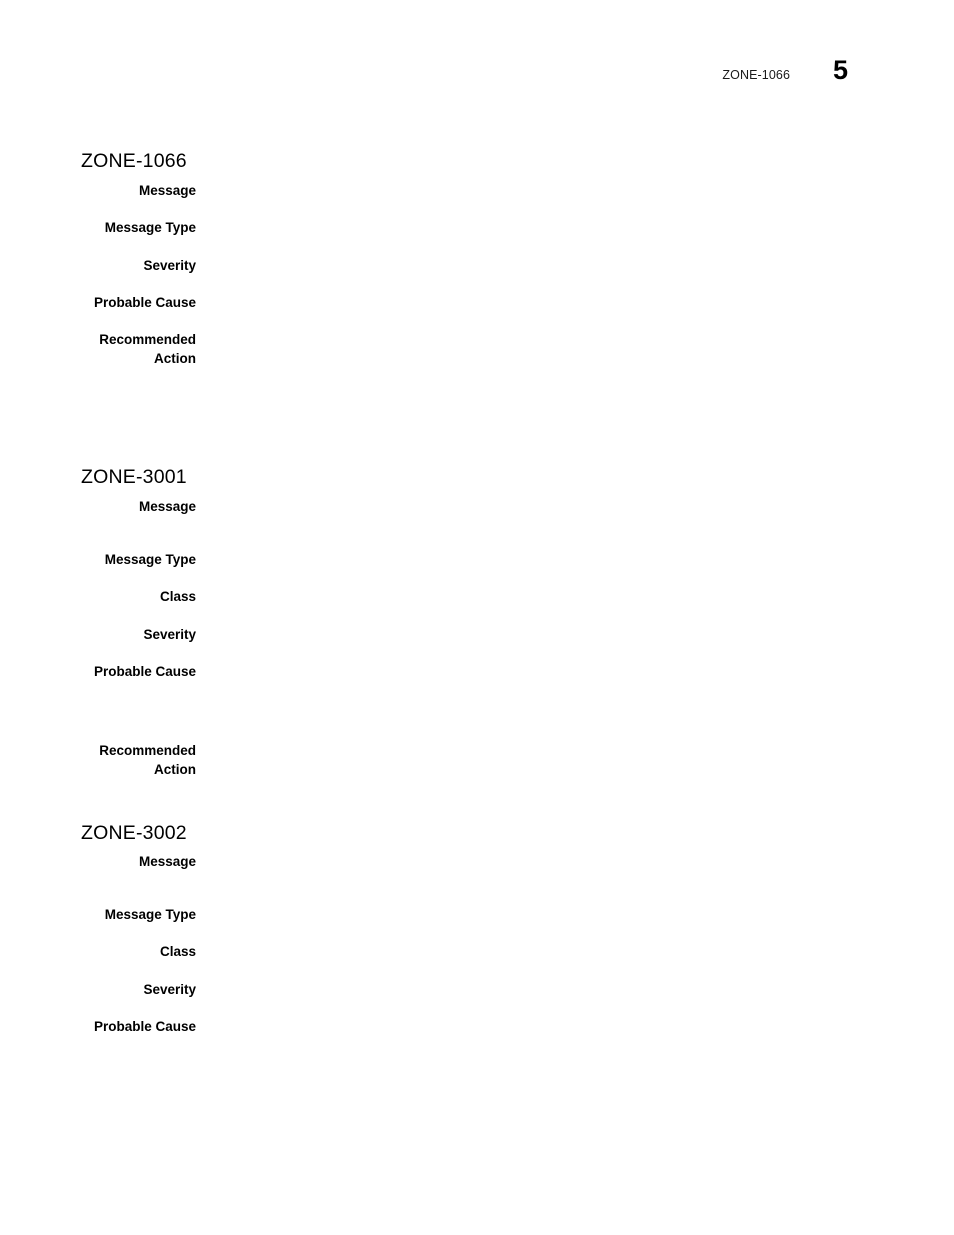  What do you see at coordinates (134, 477) in the screenshot?
I see `section-title: ZONE-3001` at bounding box center [134, 477].